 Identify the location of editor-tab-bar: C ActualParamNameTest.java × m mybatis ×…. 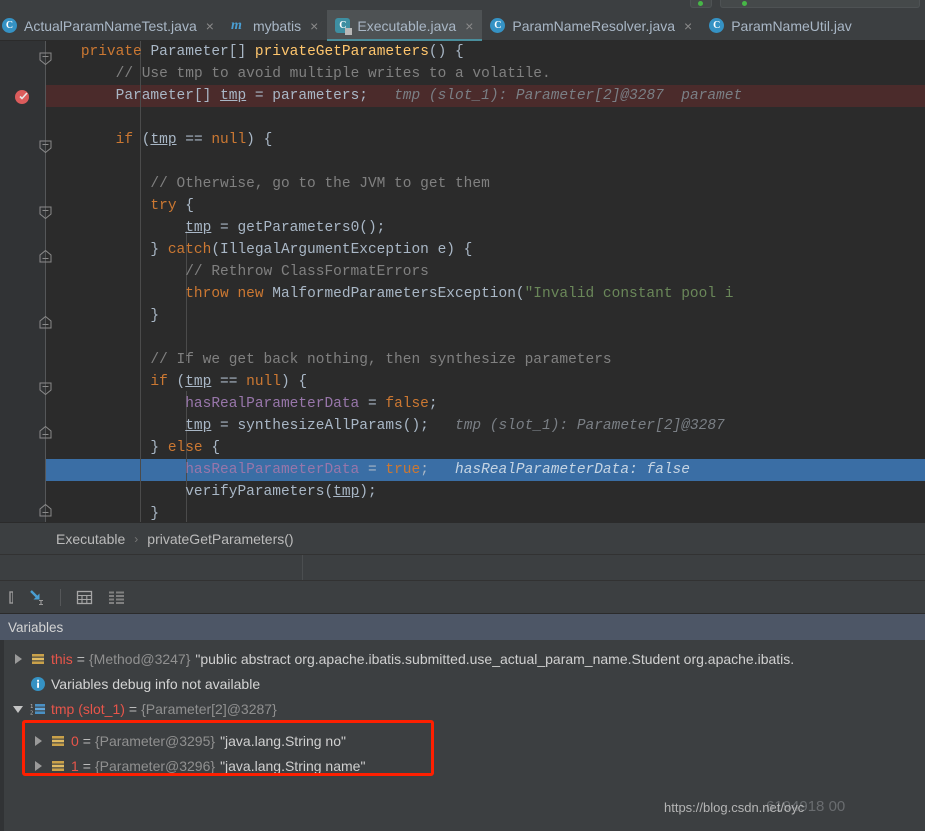
(462, 25).